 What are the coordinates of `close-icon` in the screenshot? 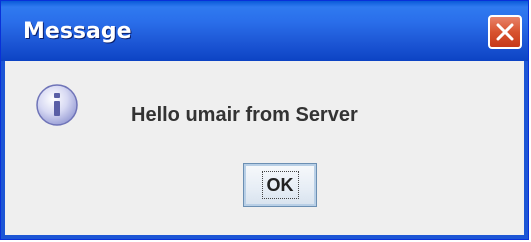 It's located at (505, 32).